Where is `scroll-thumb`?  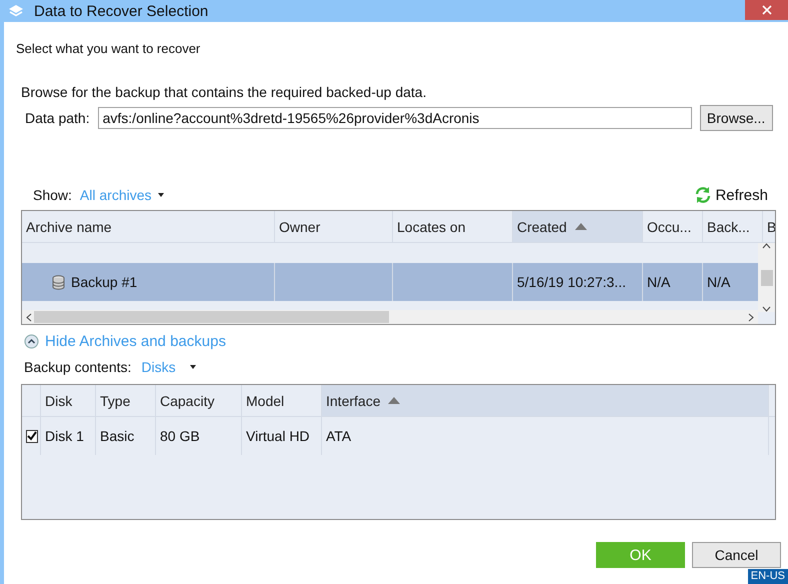 scroll-thumb is located at coordinates (766, 278).